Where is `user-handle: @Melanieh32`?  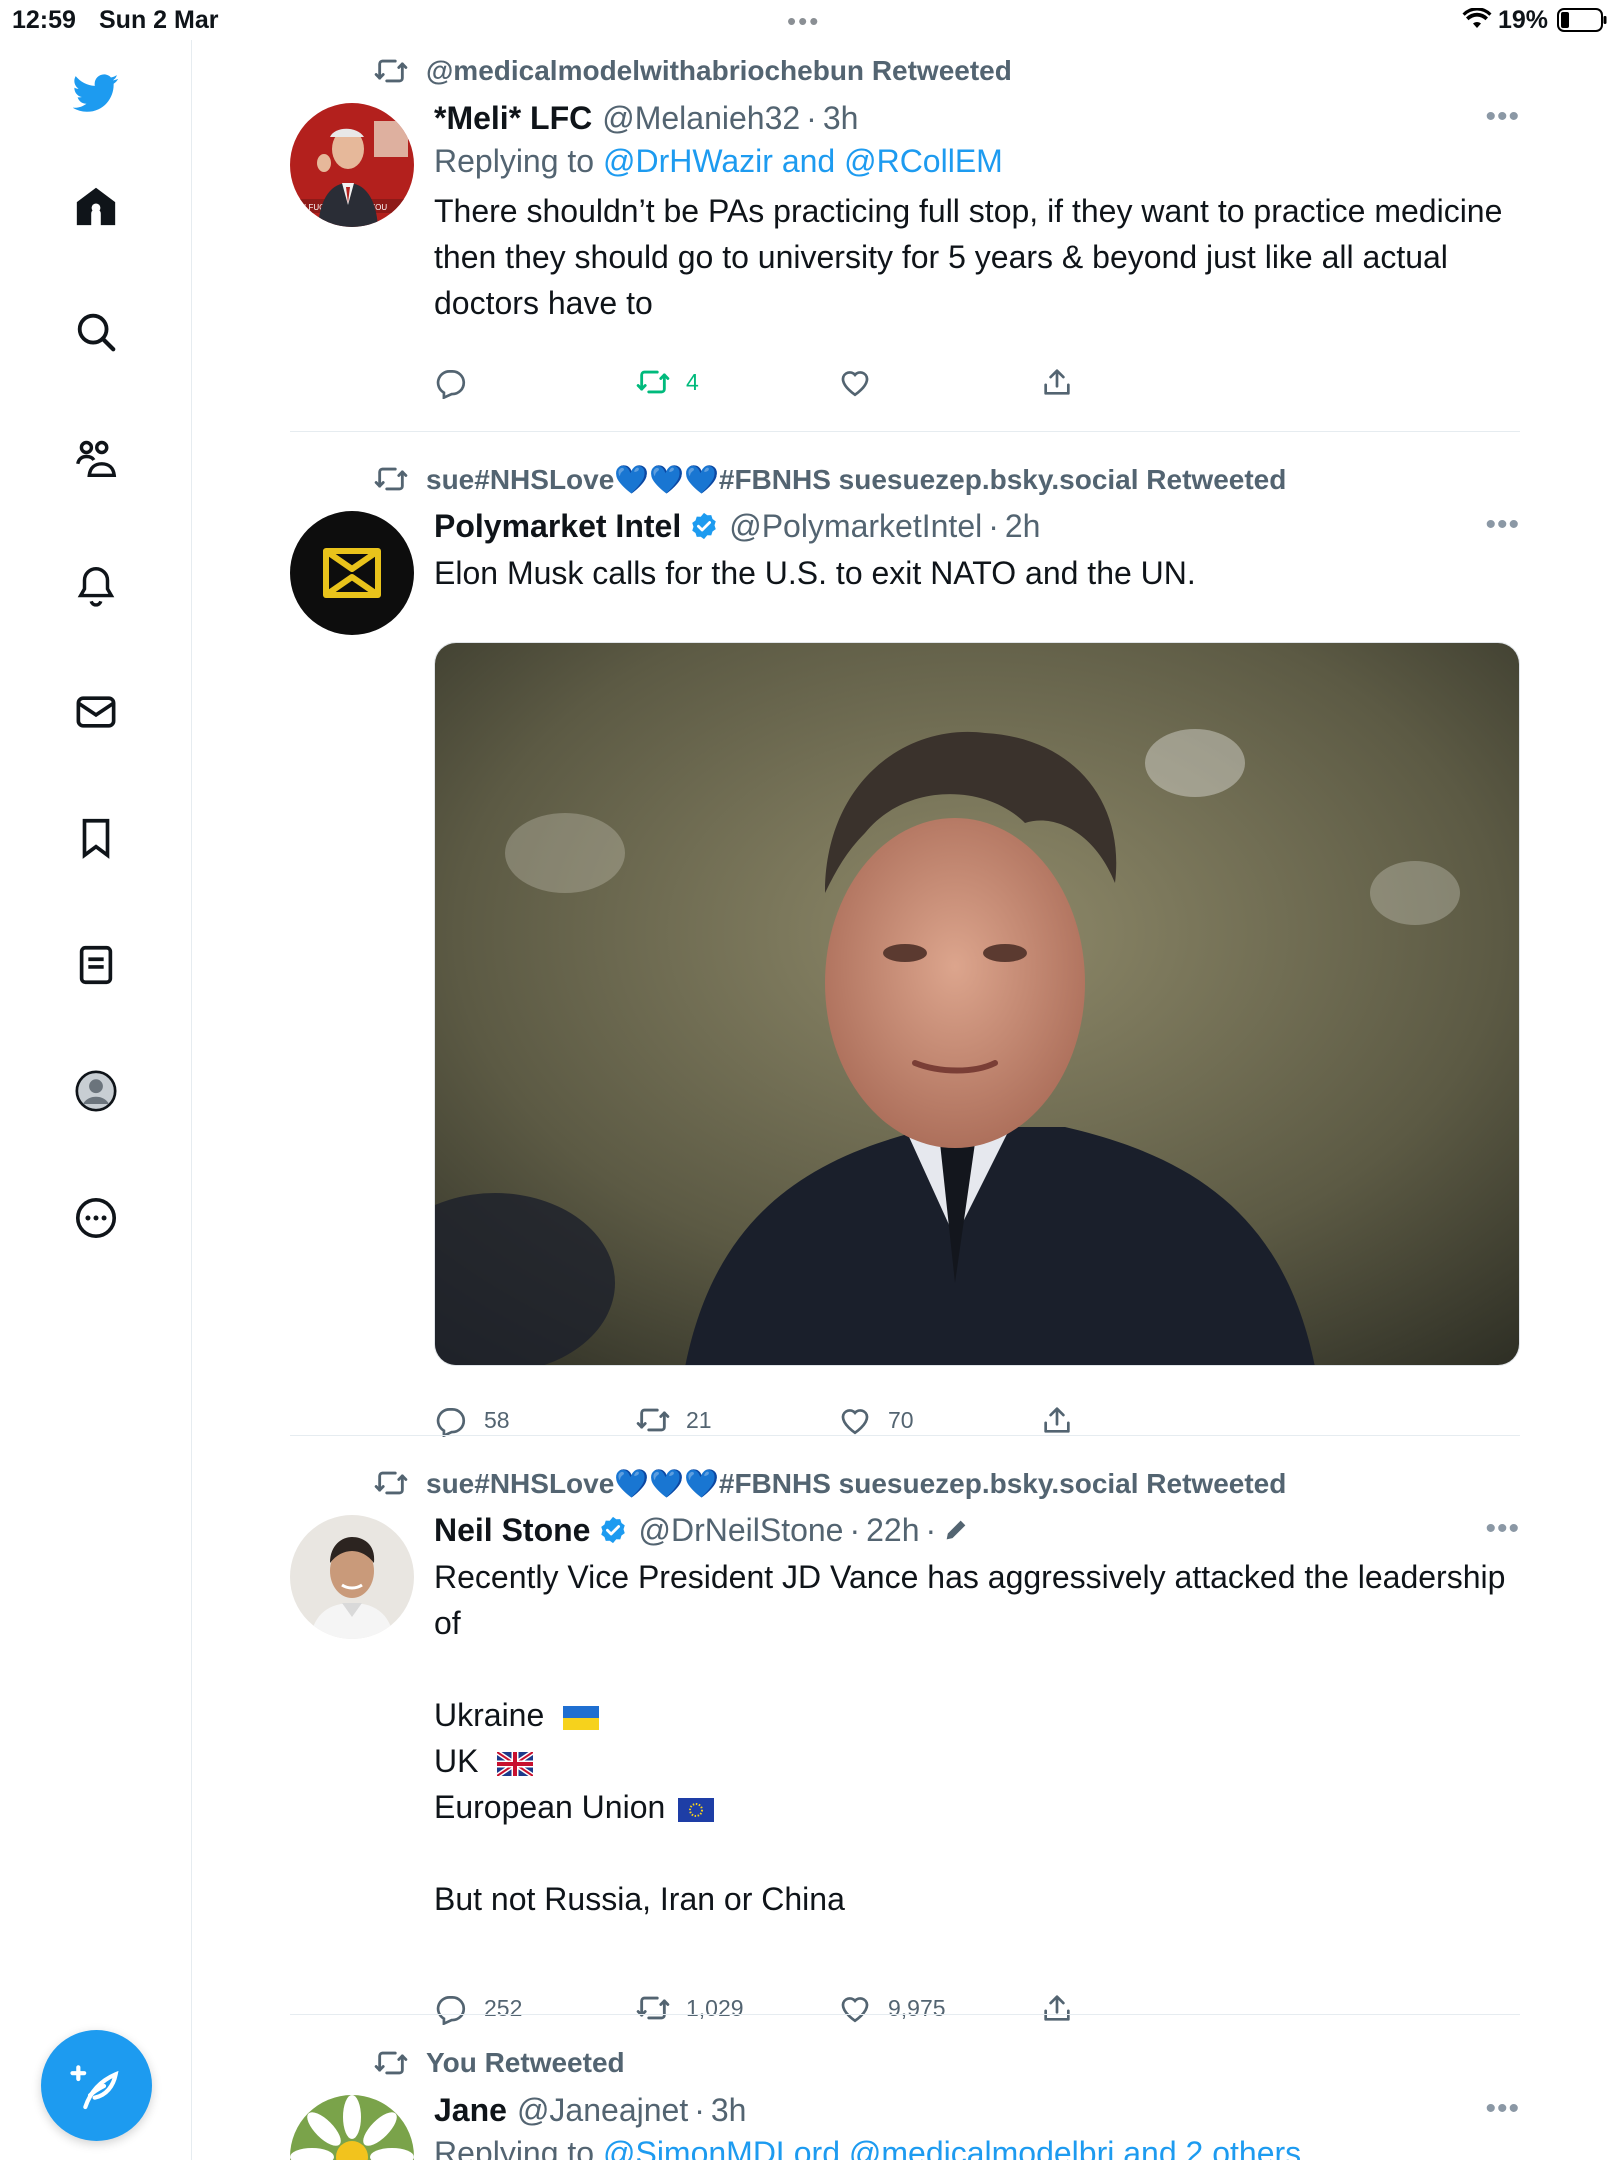 user-handle: @Melanieh32 is located at coordinates (701, 118).